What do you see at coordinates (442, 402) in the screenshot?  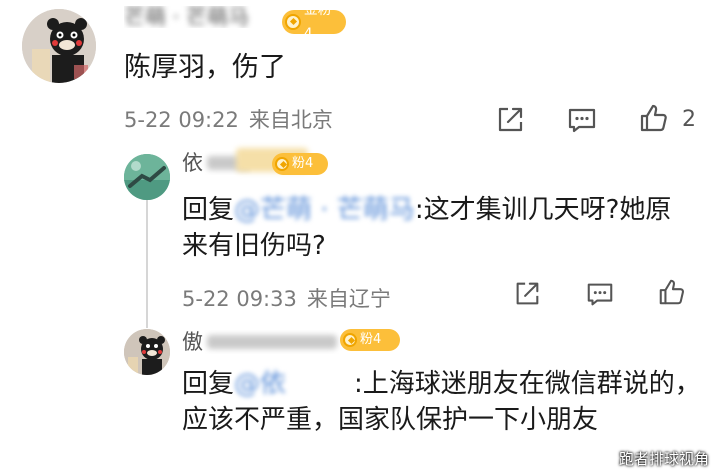 I see `reply-text: 回复@依:上海球迷朋友在微信群说的，应该不严重，国家队保护一下小朋友` at bounding box center [442, 402].